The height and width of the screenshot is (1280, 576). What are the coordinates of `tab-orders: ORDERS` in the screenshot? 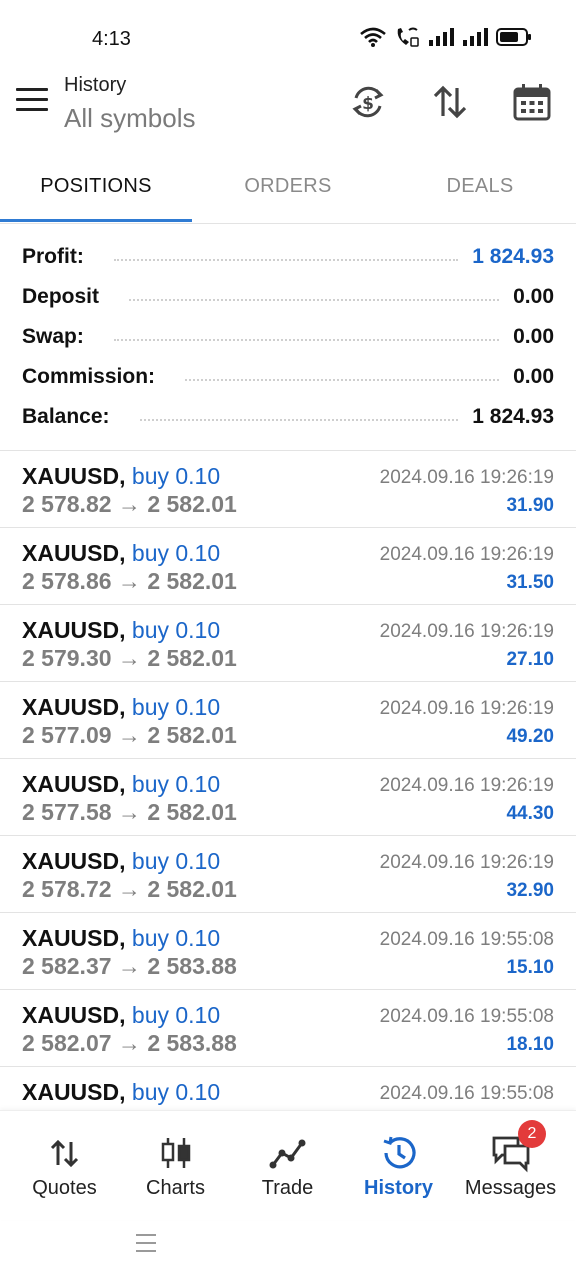 It's located at (288, 192).